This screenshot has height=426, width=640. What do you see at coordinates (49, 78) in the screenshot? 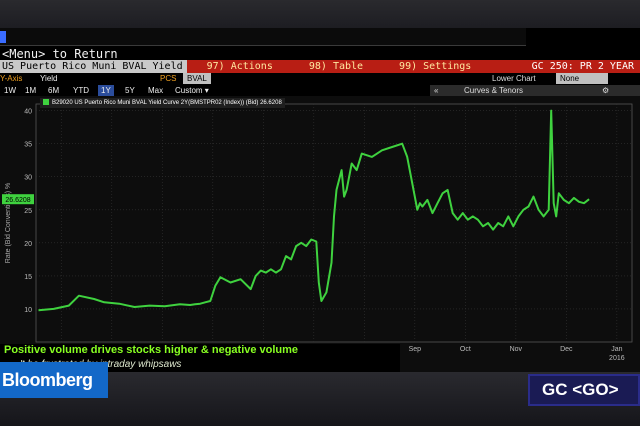
I see `yaxis-value: Yield` at bounding box center [49, 78].